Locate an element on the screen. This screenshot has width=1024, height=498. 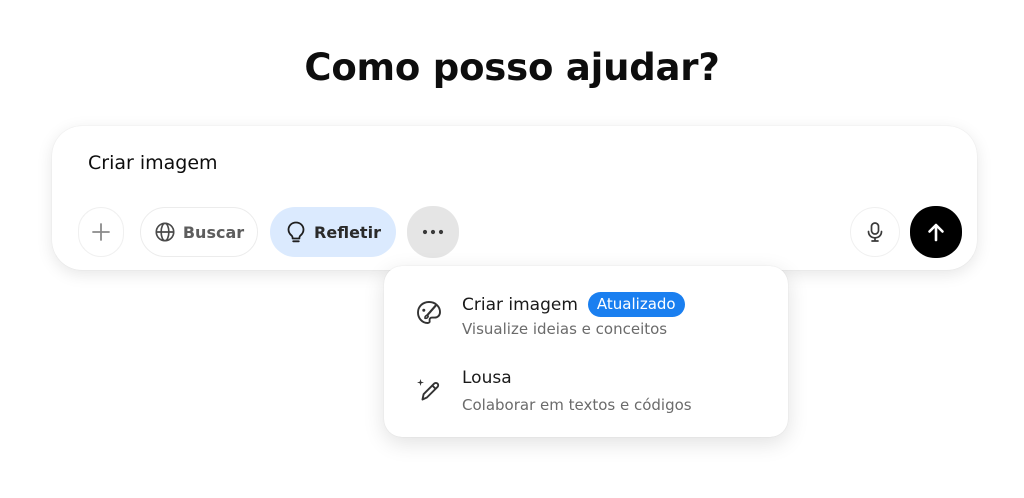
microphone-icon is located at coordinates (875, 232).